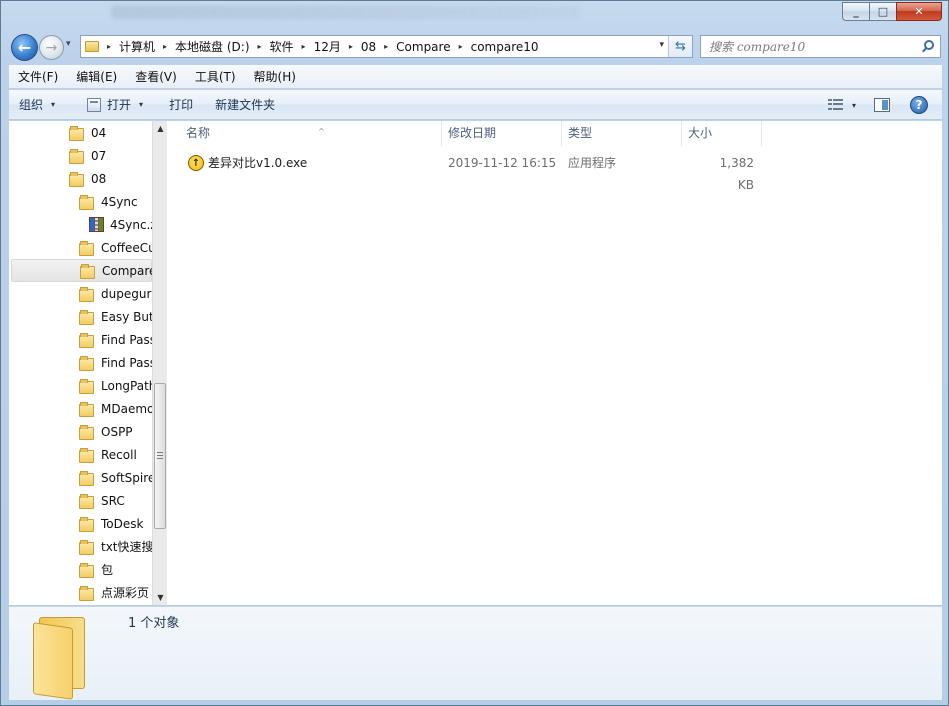 This screenshot has height=706, width=949. I want to click on print-button: 打印, so click(181, 105).